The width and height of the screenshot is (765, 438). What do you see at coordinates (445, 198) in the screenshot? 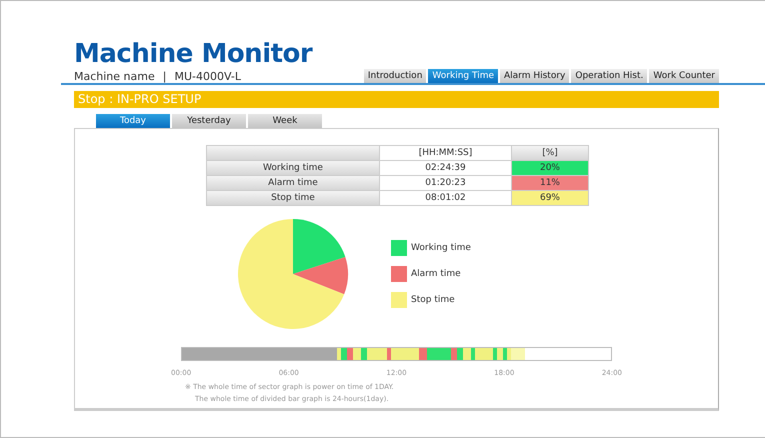
I see `table-cell: 08:01:02` at bounding box center [445, 198].